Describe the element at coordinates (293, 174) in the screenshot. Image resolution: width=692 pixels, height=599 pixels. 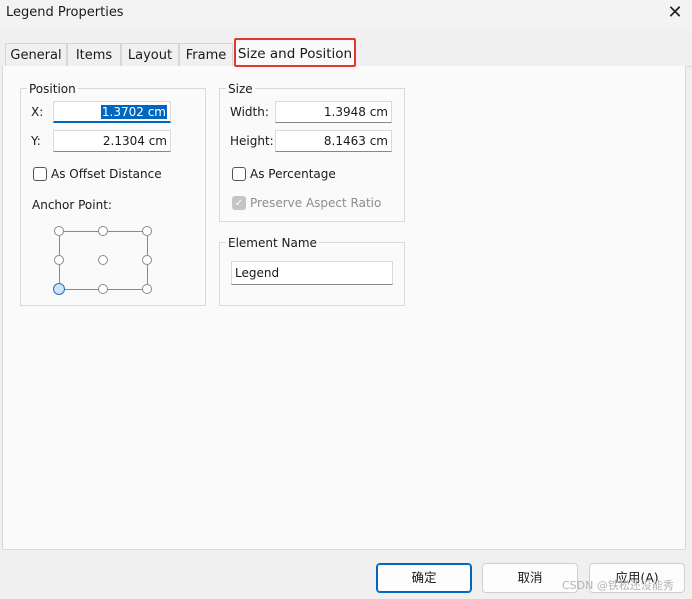
I see `as-percentage-label: As Percentage` at that location.